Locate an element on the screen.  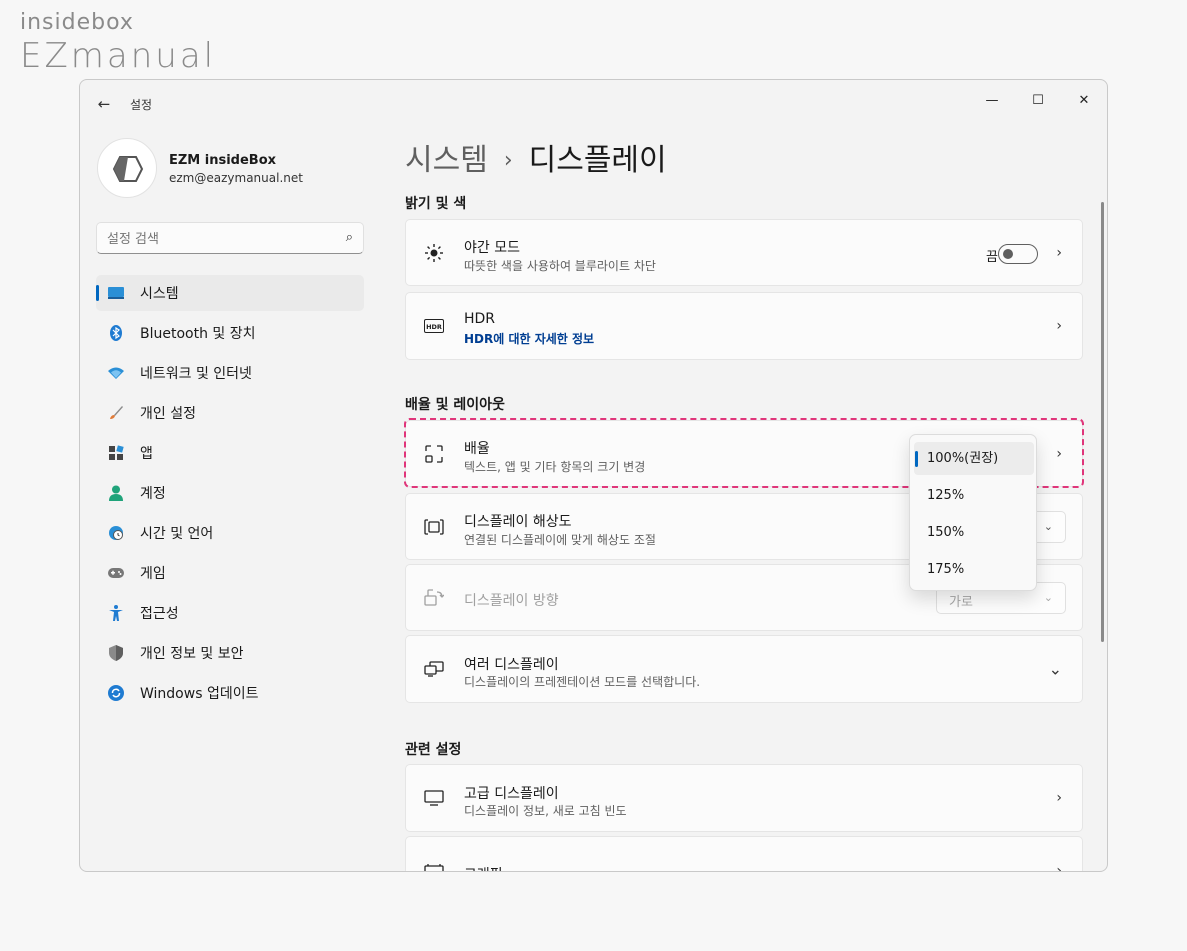
hdr-icon-text: HDR is located at coordinates (434, 327).